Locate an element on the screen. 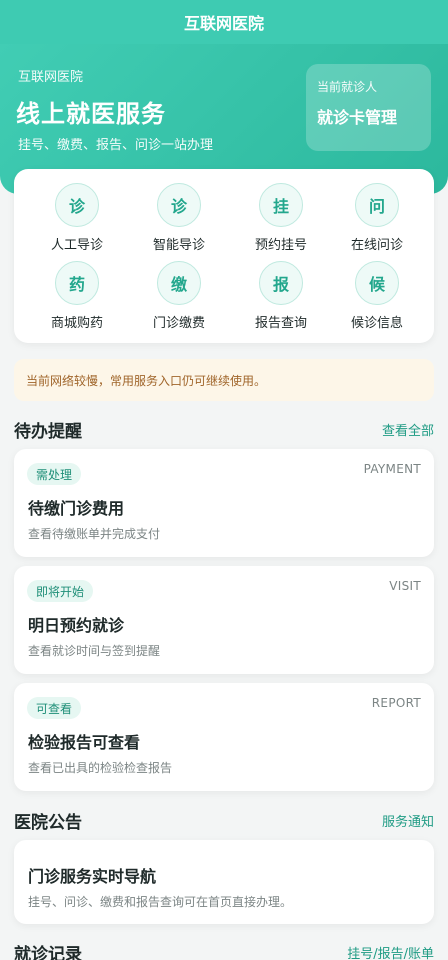 This screenshot has width=448, height=960. service-label: 商城购药 is located at coordinates (76, 323).